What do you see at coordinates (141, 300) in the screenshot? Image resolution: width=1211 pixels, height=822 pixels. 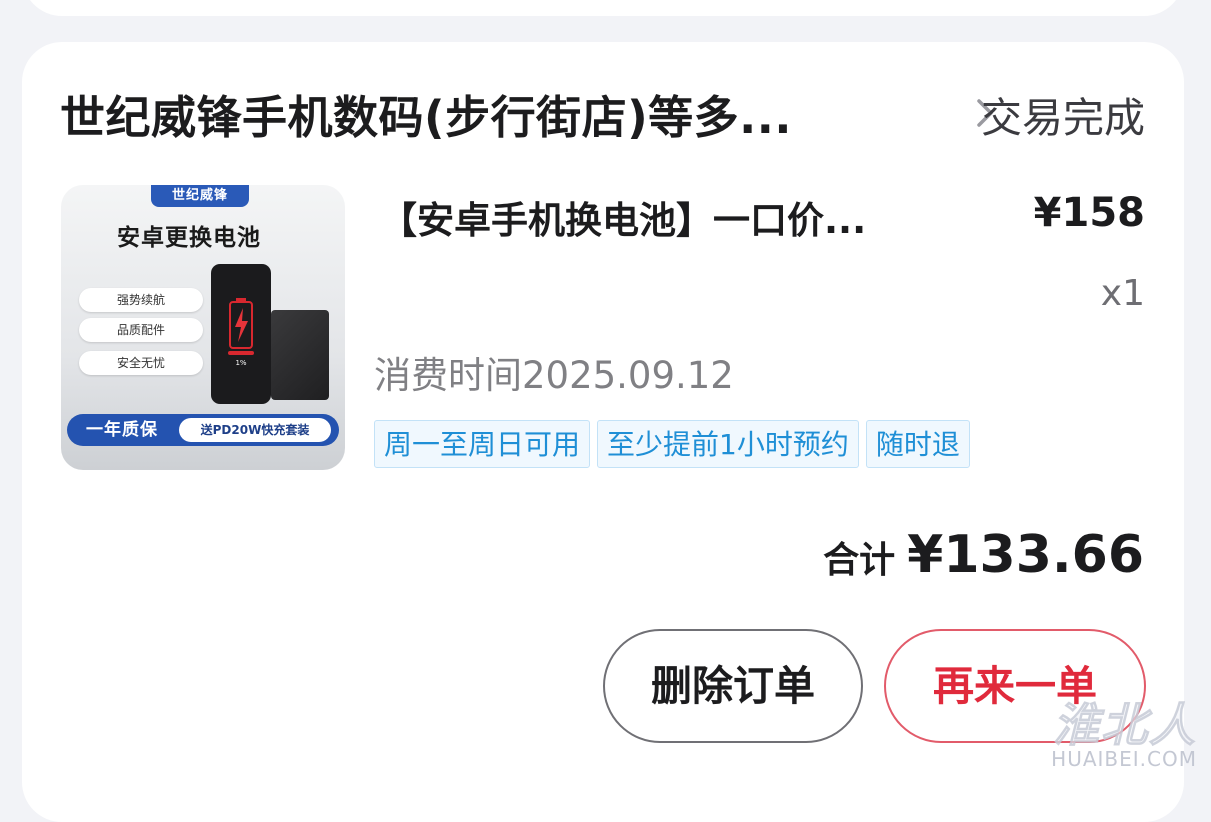 I see `thumbnail-feature: 强势续航` at bounding box center [141, 300].